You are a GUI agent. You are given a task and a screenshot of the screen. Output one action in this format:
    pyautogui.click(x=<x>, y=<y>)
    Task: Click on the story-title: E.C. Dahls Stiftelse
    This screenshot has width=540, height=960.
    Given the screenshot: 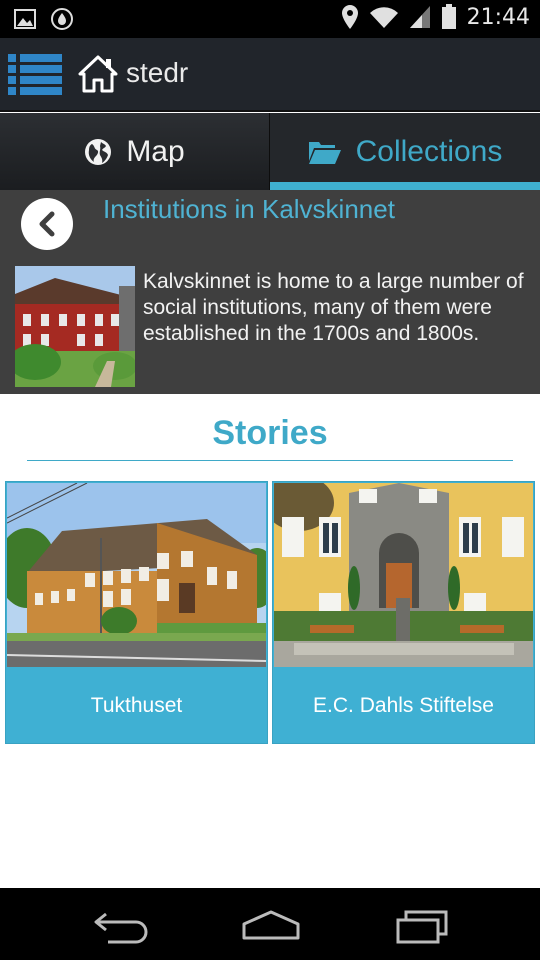 What is the action you would take?
    pyautogui.click(x=403, y=705)
    